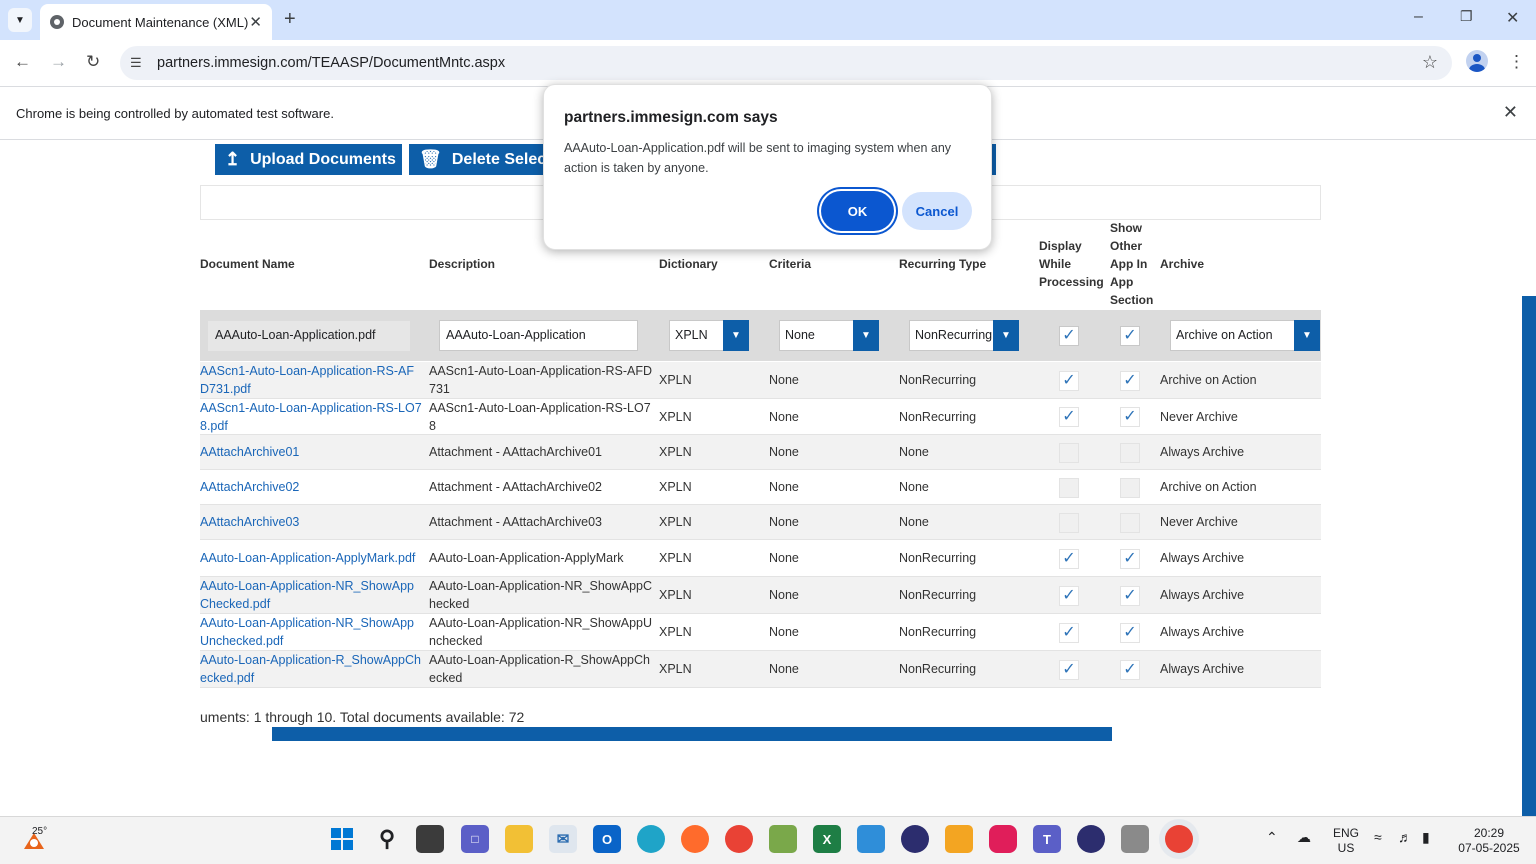  What do you see at coordinates (311, 416) in the screenshot?
I see `document-name-link: AAScn1-Auto-Loan-Application-RS-LO78.pdf` at bounding box center [311, 416].